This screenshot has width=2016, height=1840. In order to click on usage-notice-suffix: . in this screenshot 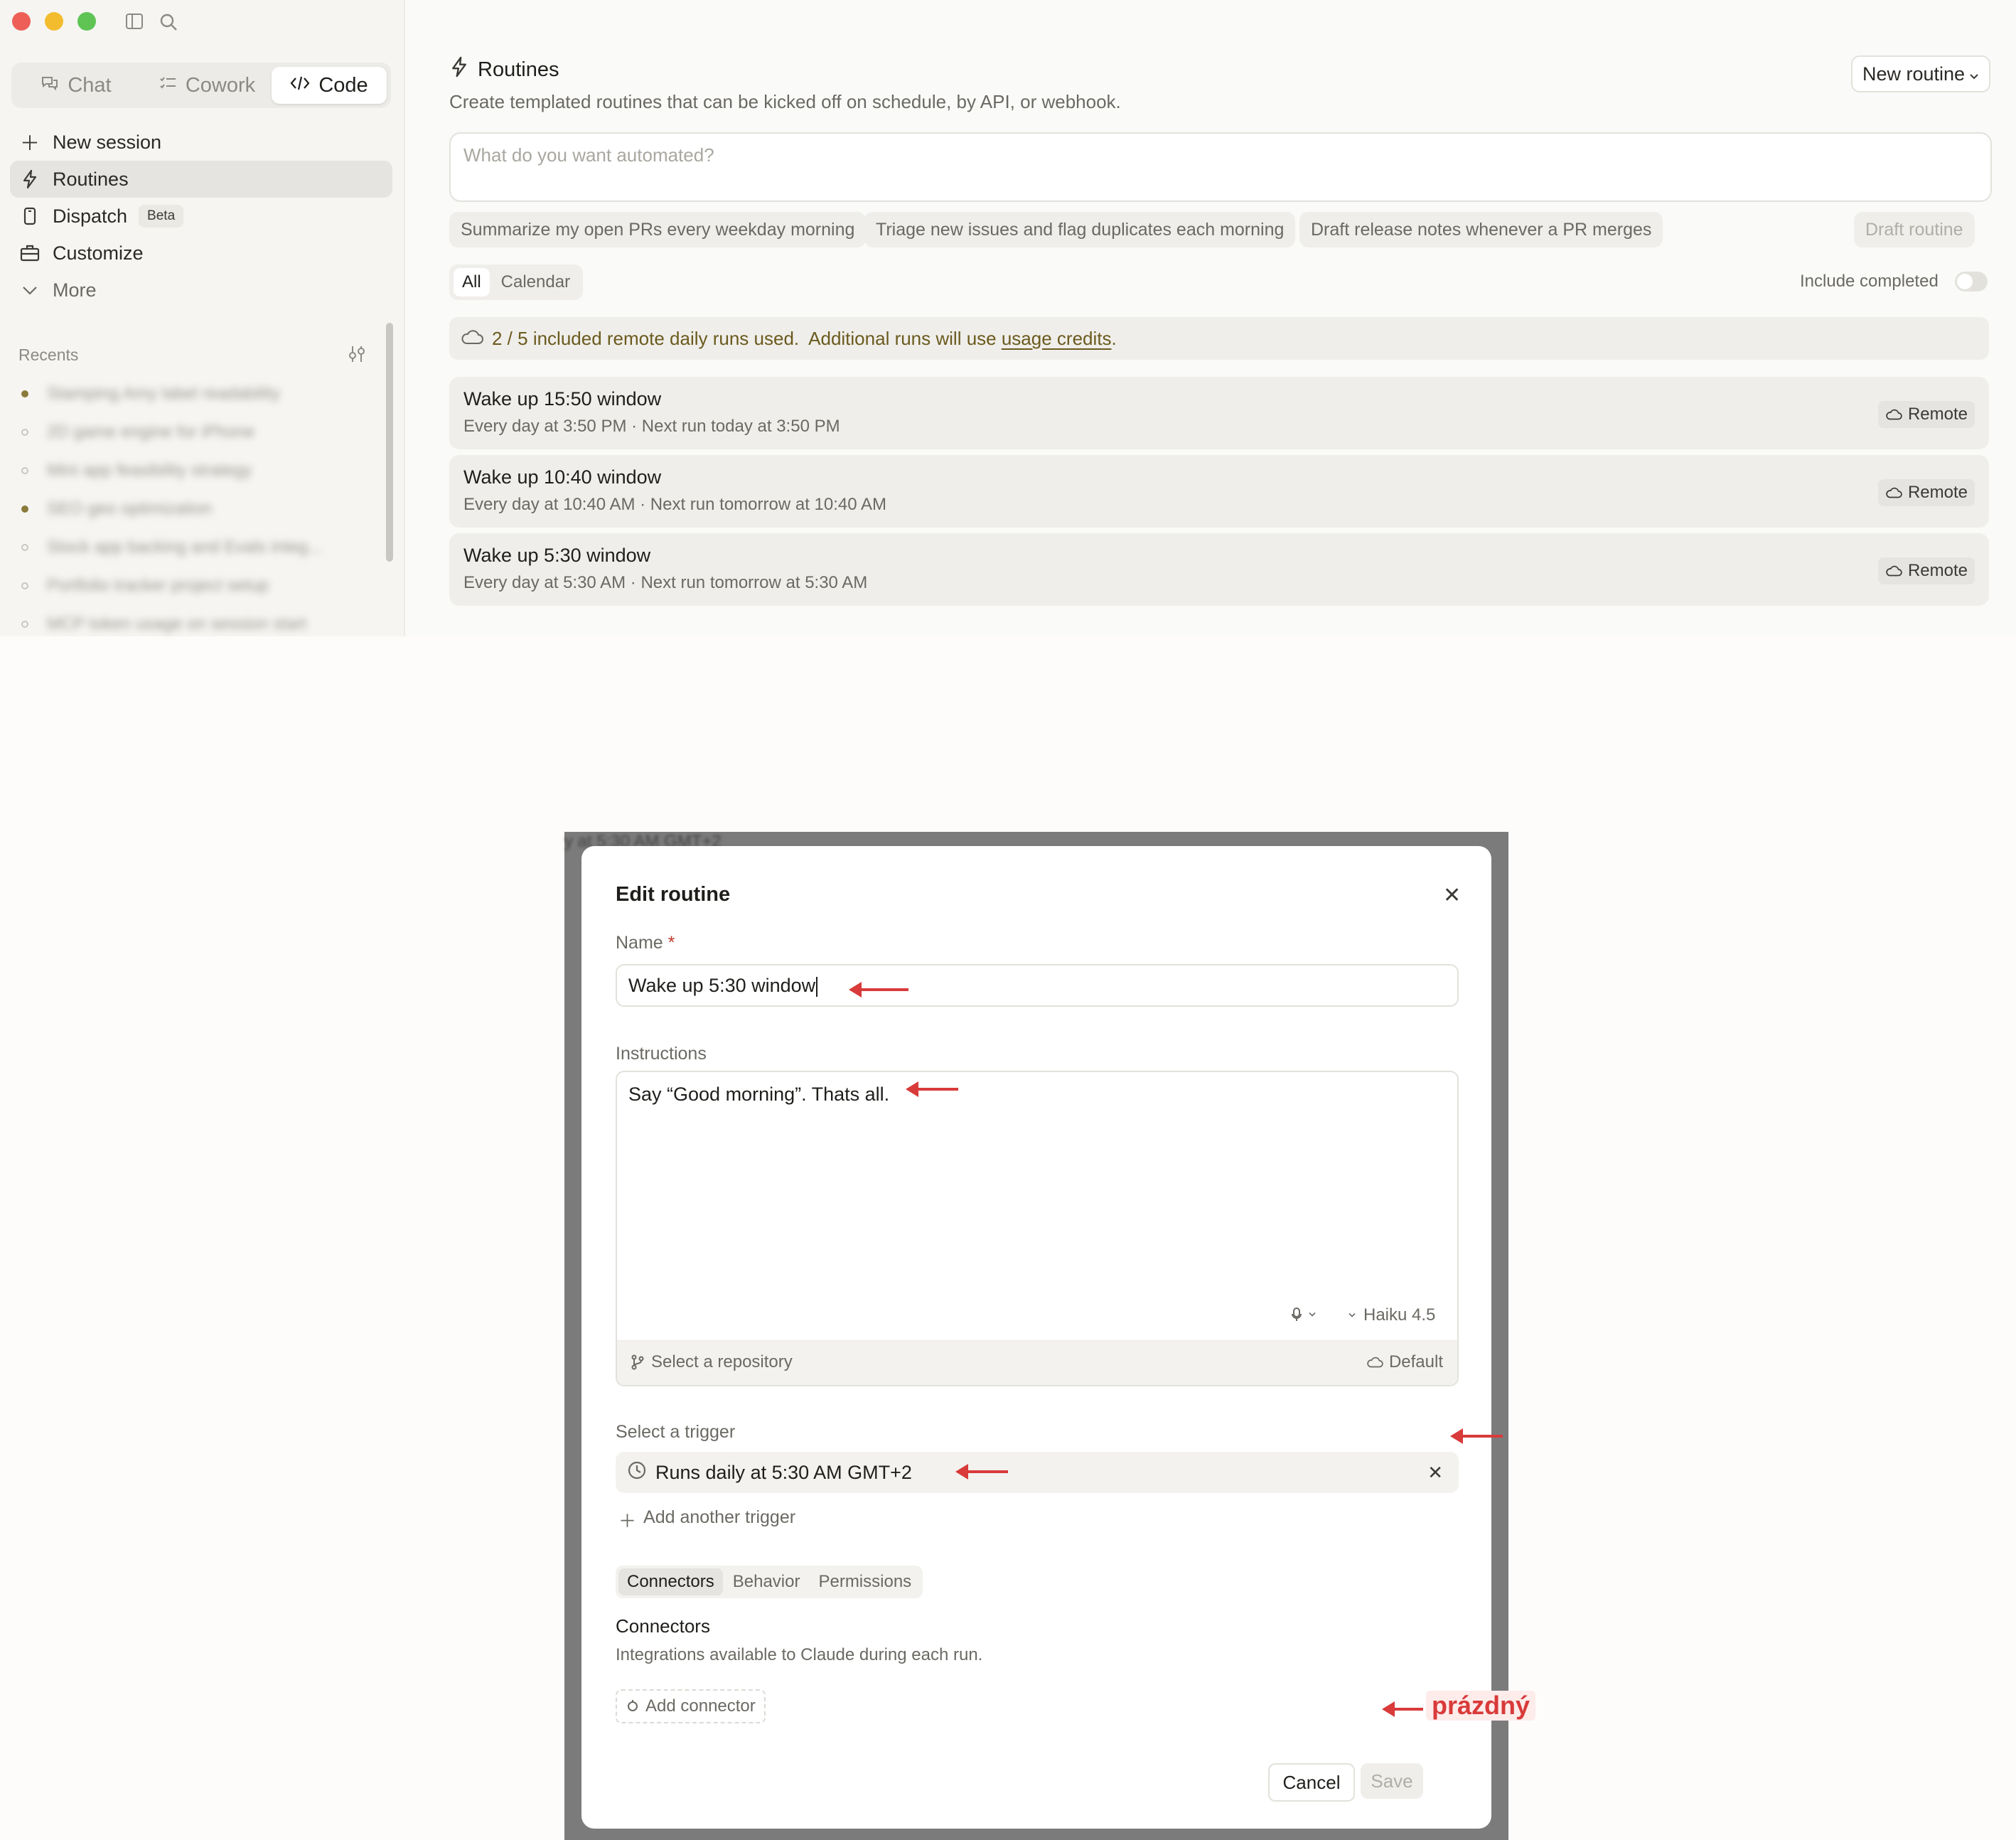, I will do `click(1114, 338)`.